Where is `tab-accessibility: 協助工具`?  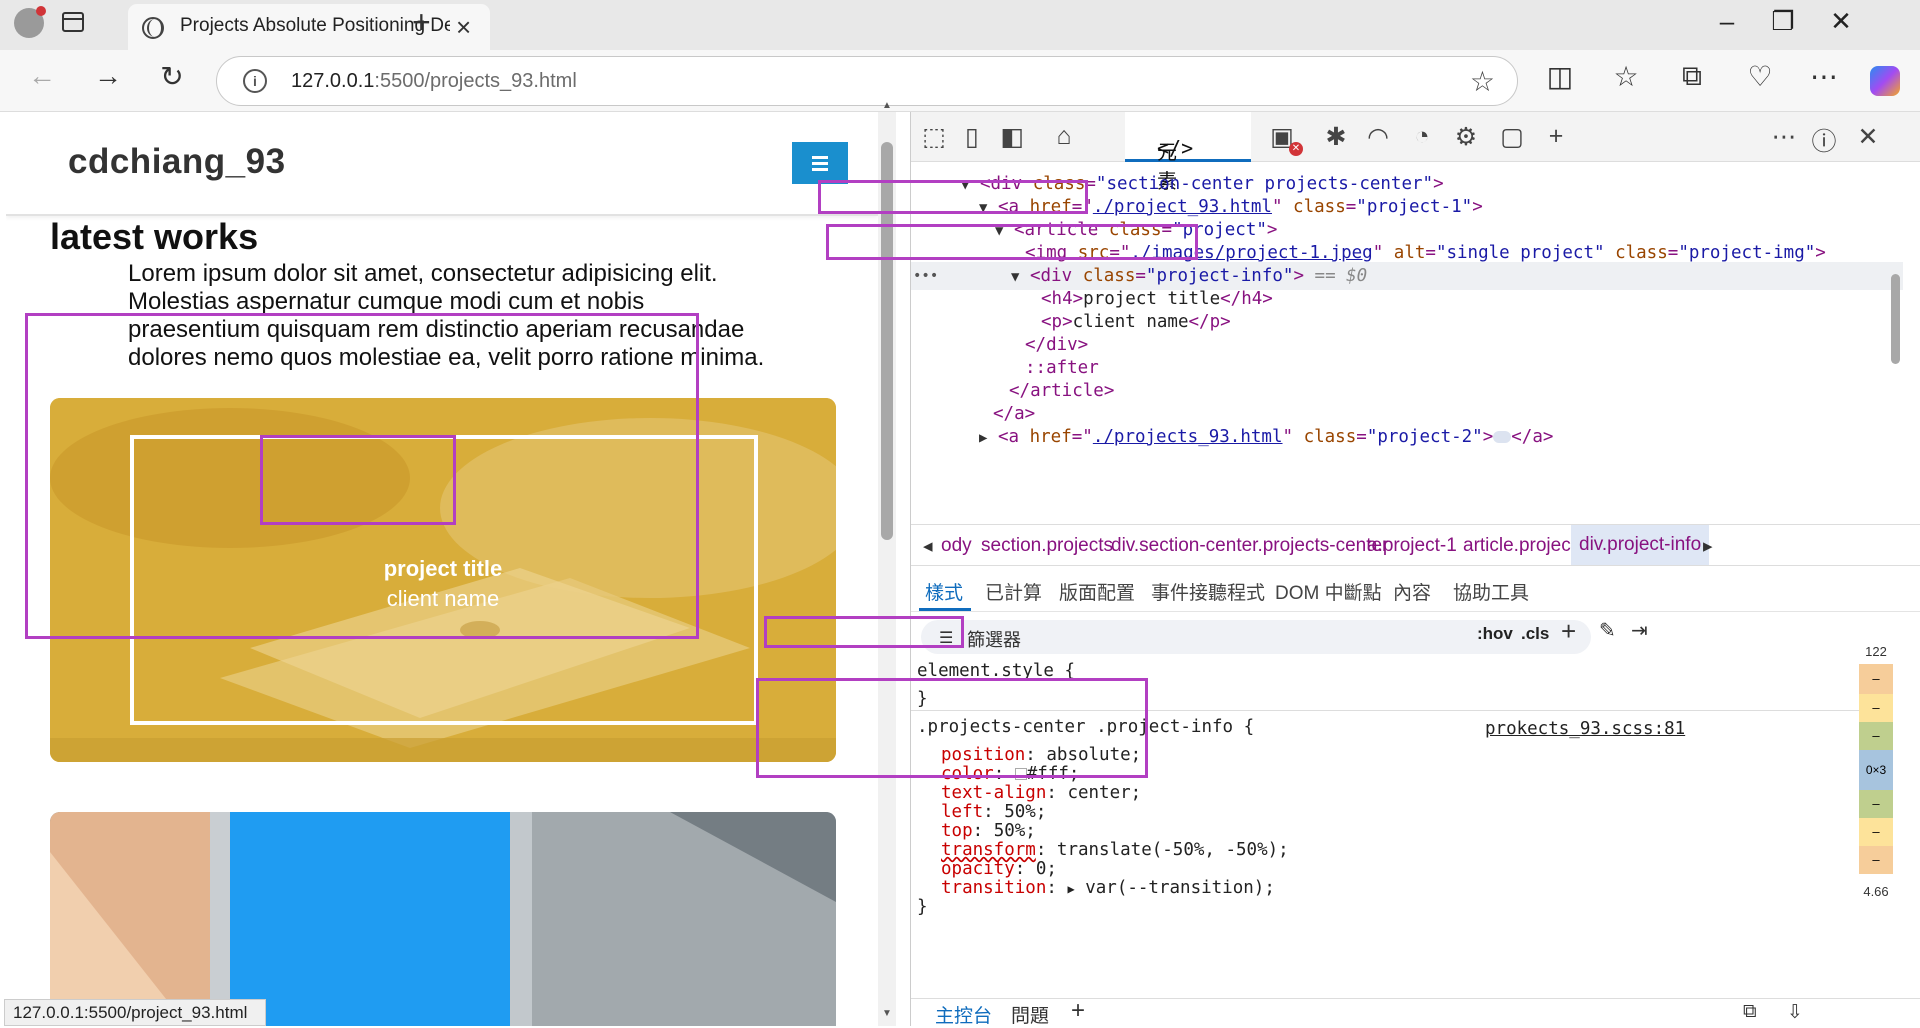
tab-accessibility: 協助工具 is located at coordinates (1491, 591).